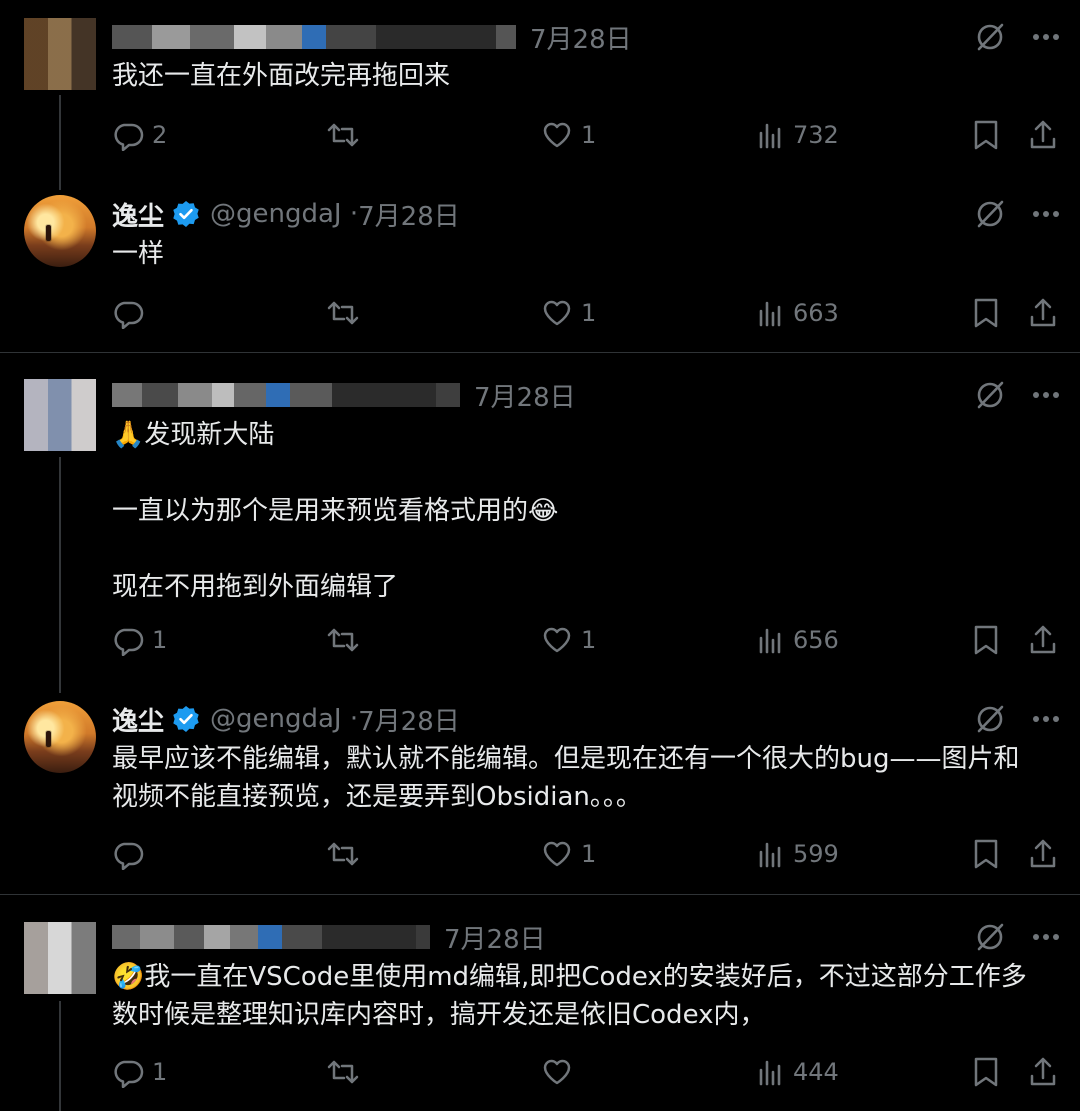 Image resolution: width=1080 pixels, height=1111 pixels. What do you see at coordinates (335, 511) in the screenshot?
I see `tweet-text: 🙏发现新大陆 一直以为那个是用来预览看格式用的😂 现在不用拖到外面编辑了` at bounding box center [335, 511].